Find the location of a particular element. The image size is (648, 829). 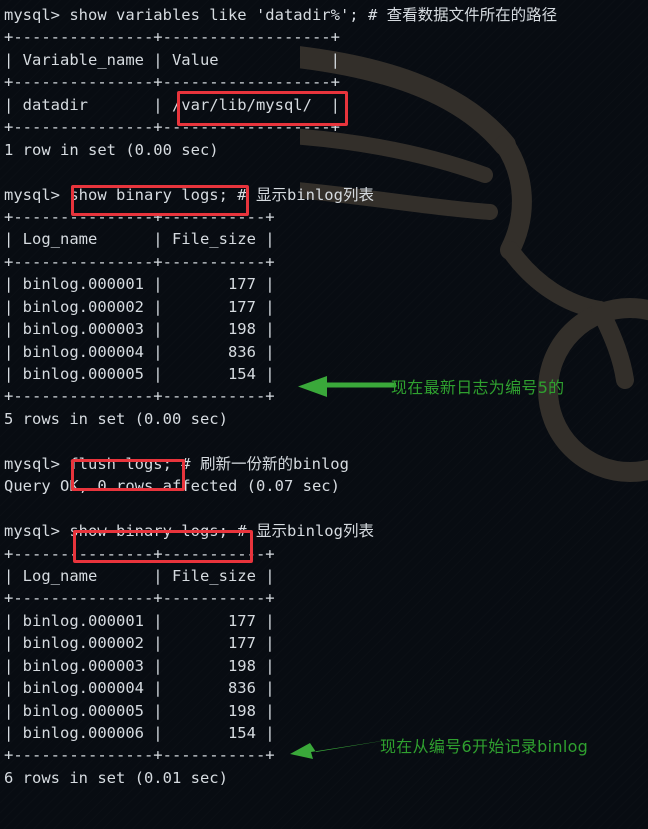

terminal-line: | datadir | /var/lib/mysql/ | is located at coordinates (172, 104).